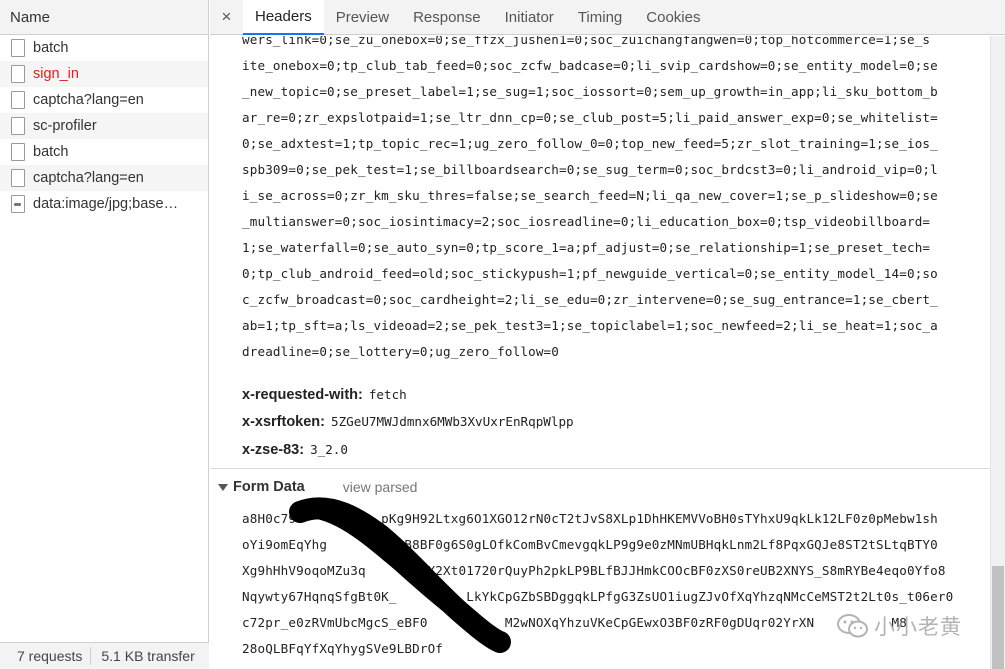 This screenshot has width=1005, height=669. Describe the element at coordinates (56, 74) in the screenshot. I see `request-name: sign_in` at that location.